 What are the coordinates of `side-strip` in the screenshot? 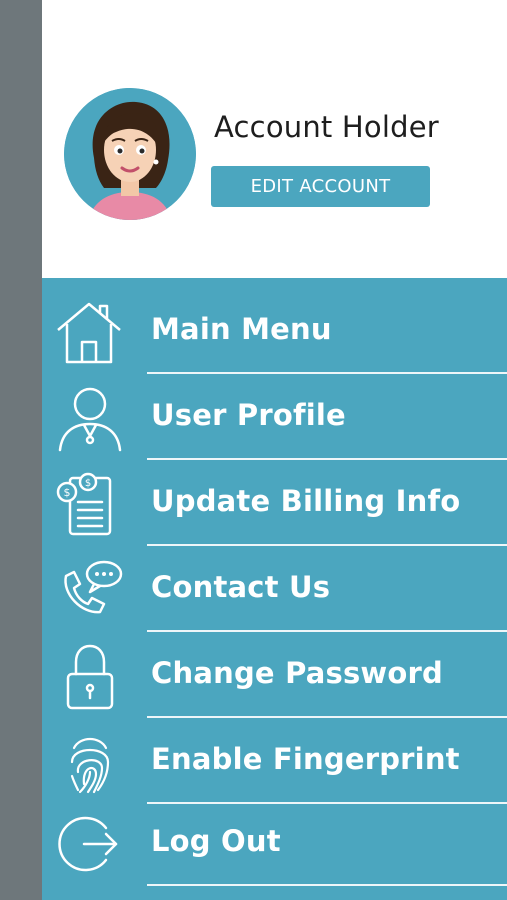 It's located at (21, 450).